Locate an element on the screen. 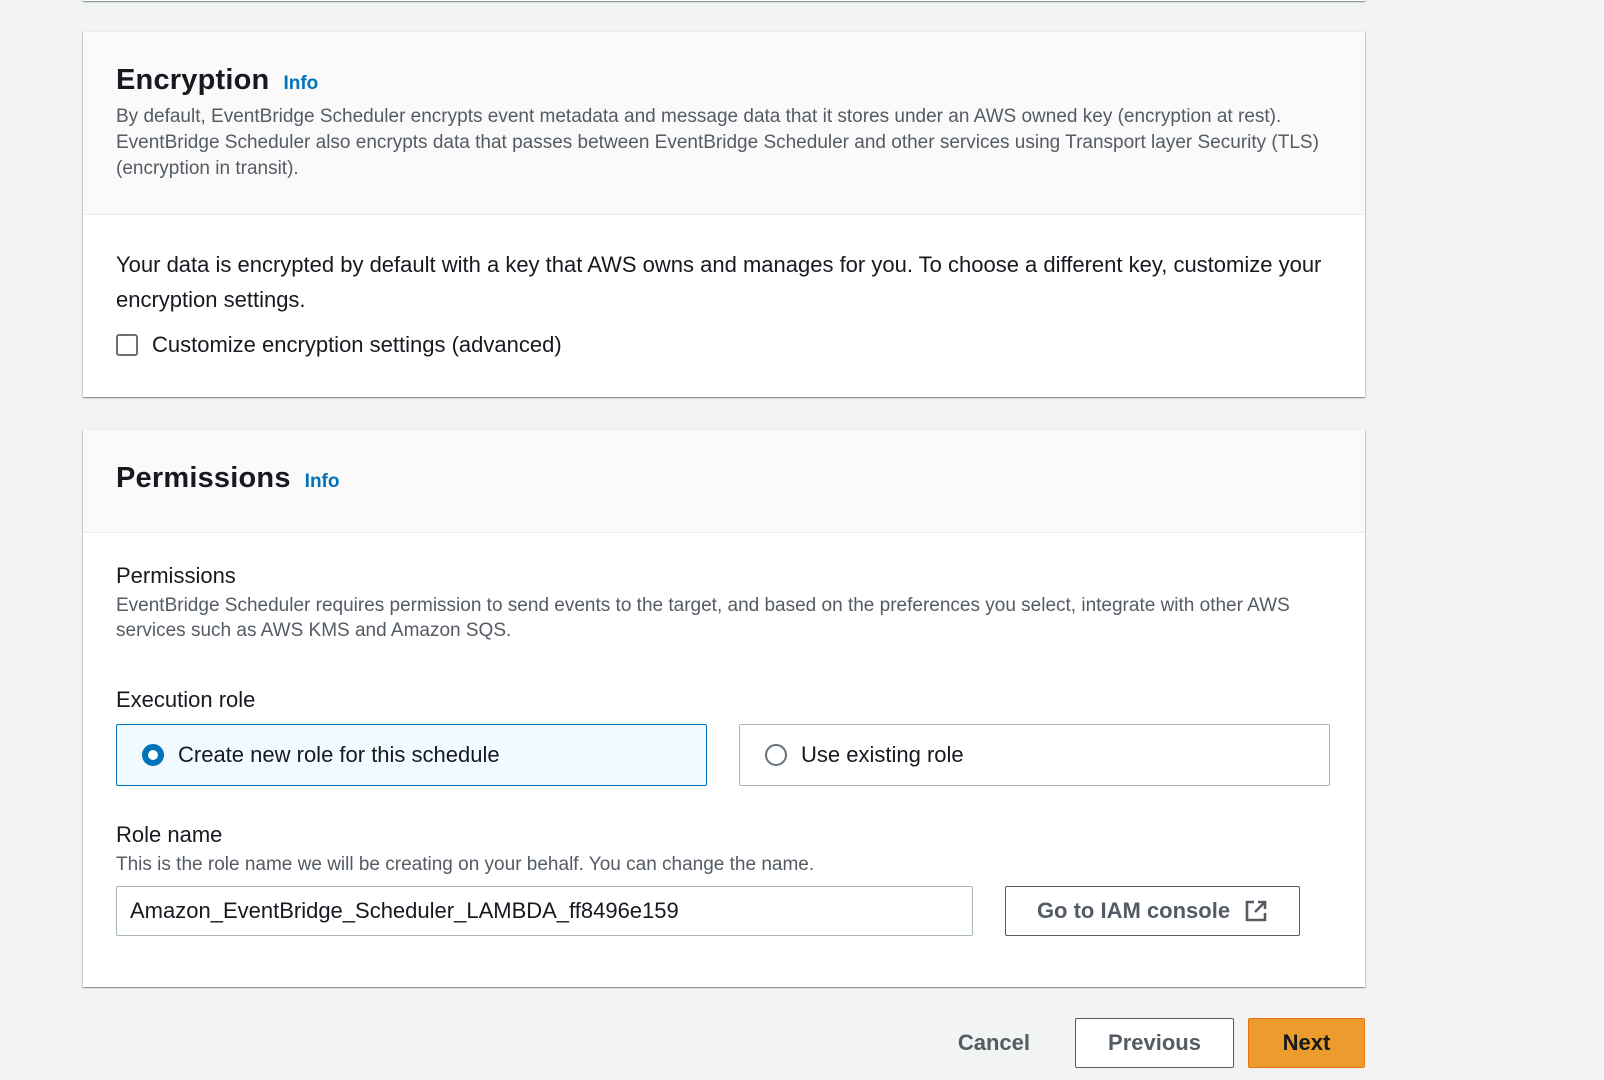  permissions-header: Permissions Info is located at coordinates (724, 481).